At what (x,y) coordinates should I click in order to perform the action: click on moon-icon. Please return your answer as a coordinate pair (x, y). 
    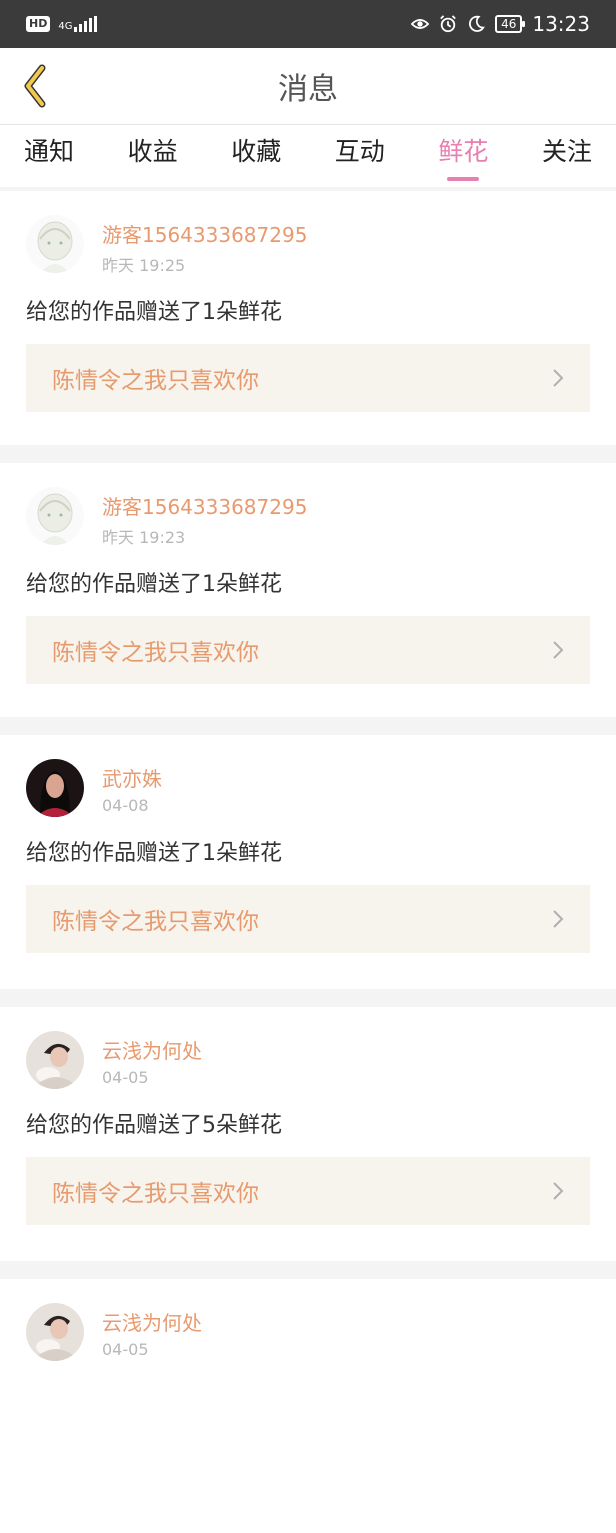
    Looking at the image, I should click on (477, 23).